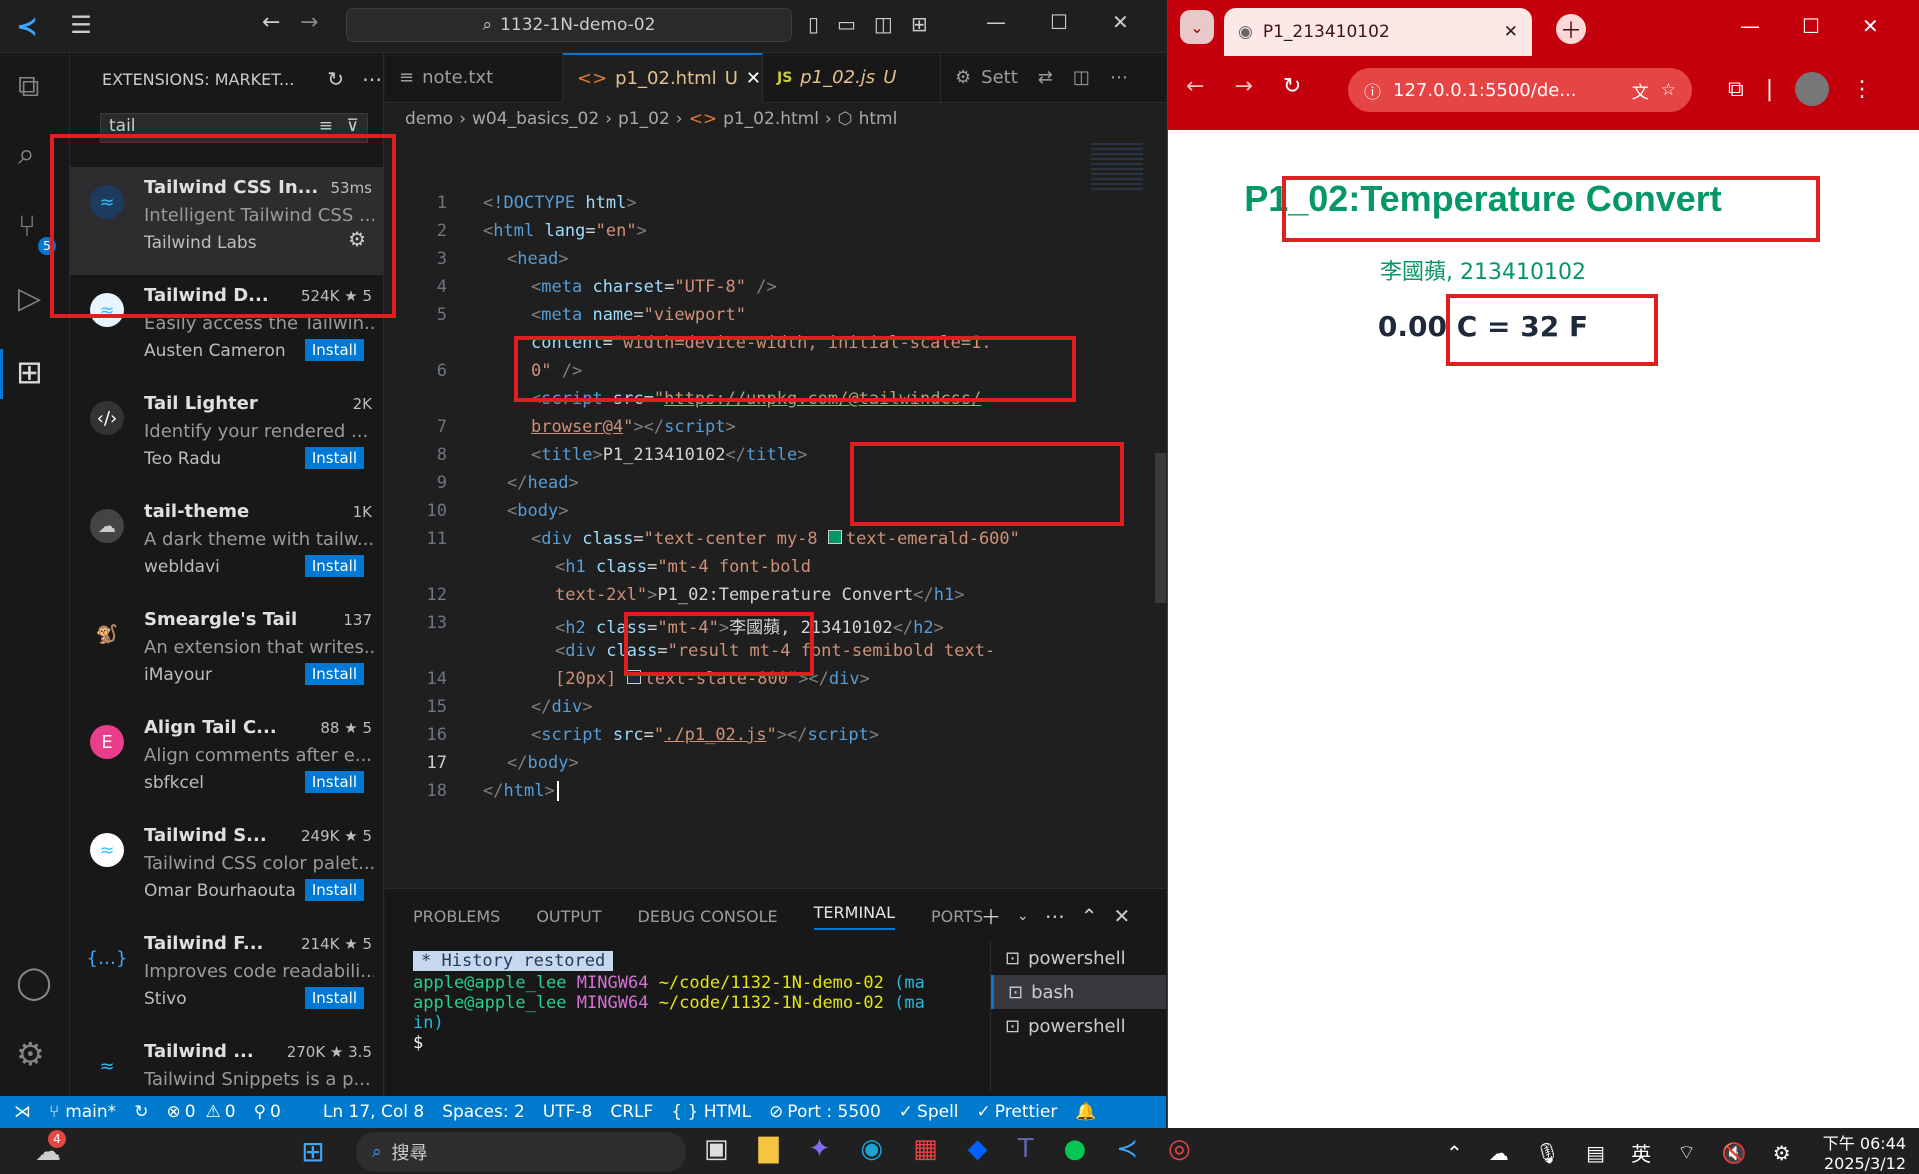 Image resolution: width=1919 pixels, height=1174 pixels. I want to click on new-terminal-icon: ＋, so click(991, 915).